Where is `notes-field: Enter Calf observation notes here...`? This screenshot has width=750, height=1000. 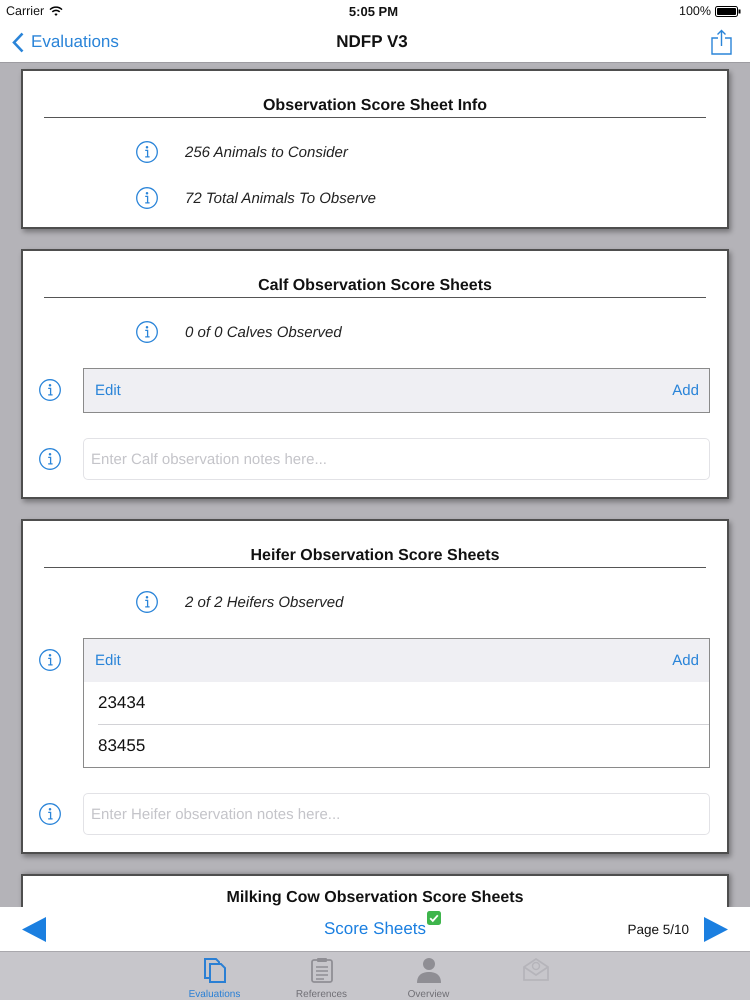
notes-field: Enter Calf observation notes here... is located at coordinates (396, 459).